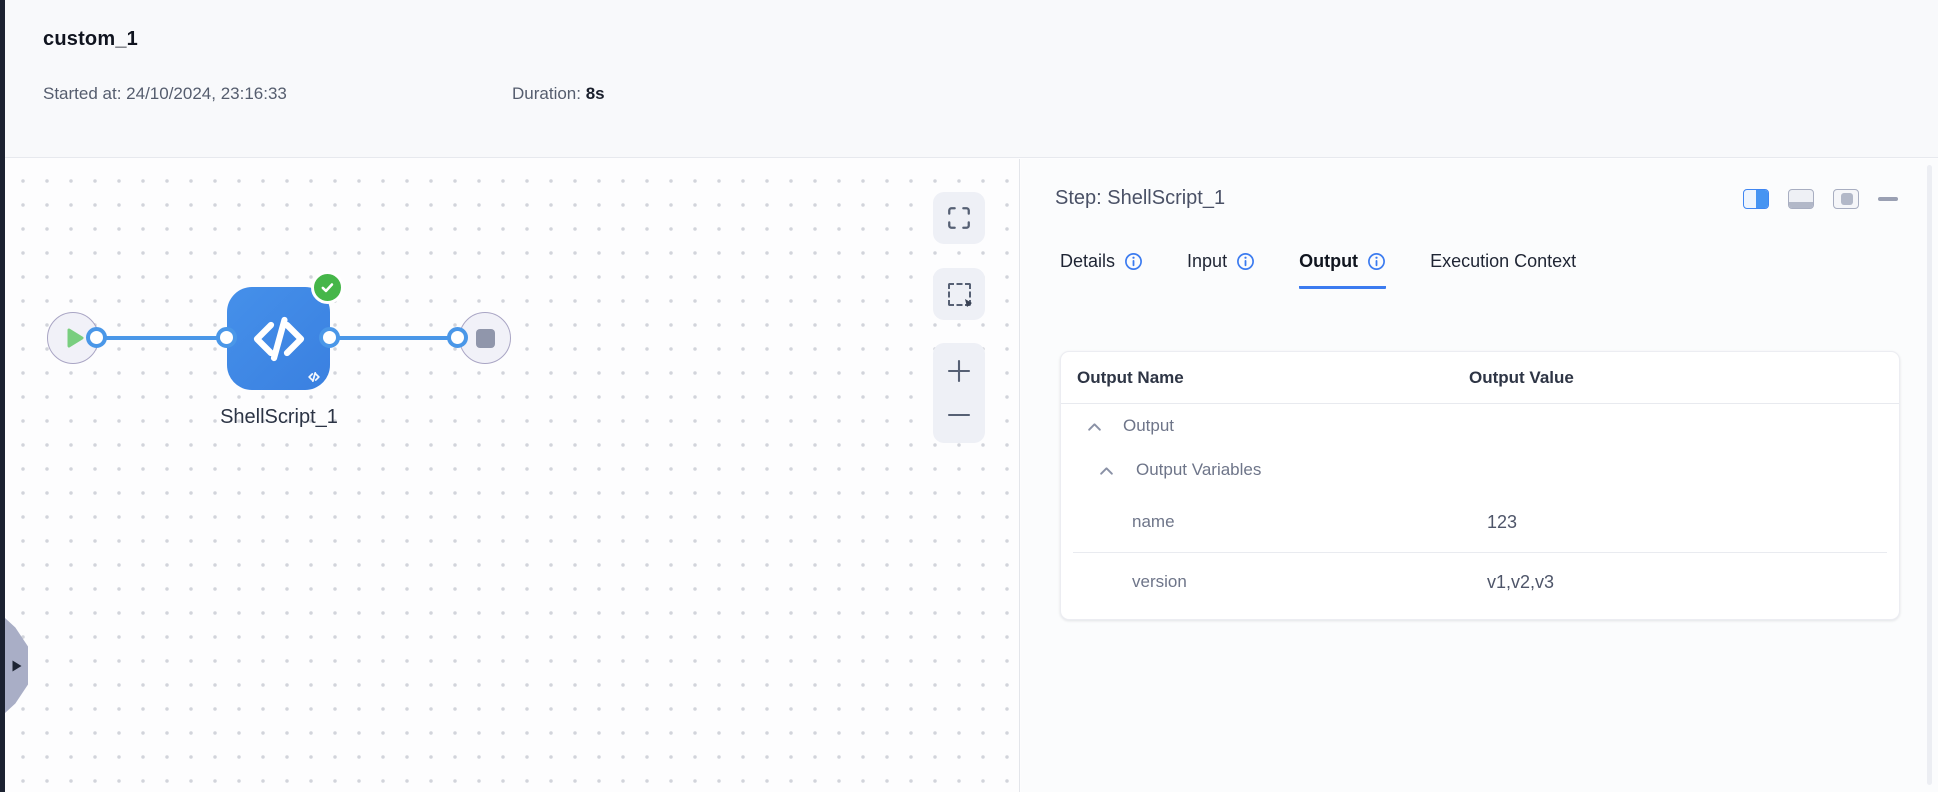  I want to click on tree-group-output-variables: Output Variables, so click(1480, 470).